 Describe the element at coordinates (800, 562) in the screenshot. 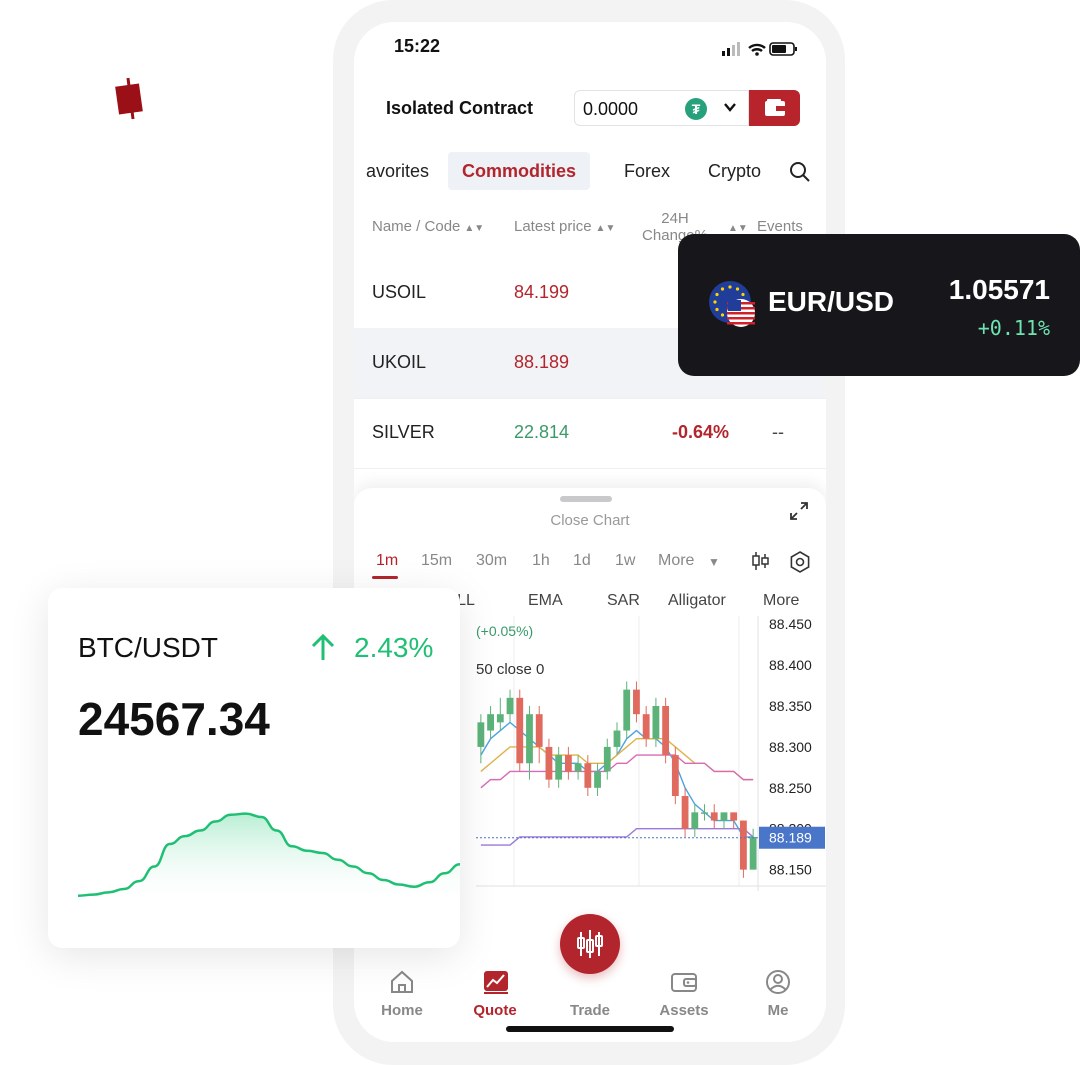

I see `settings-icon` at that location.